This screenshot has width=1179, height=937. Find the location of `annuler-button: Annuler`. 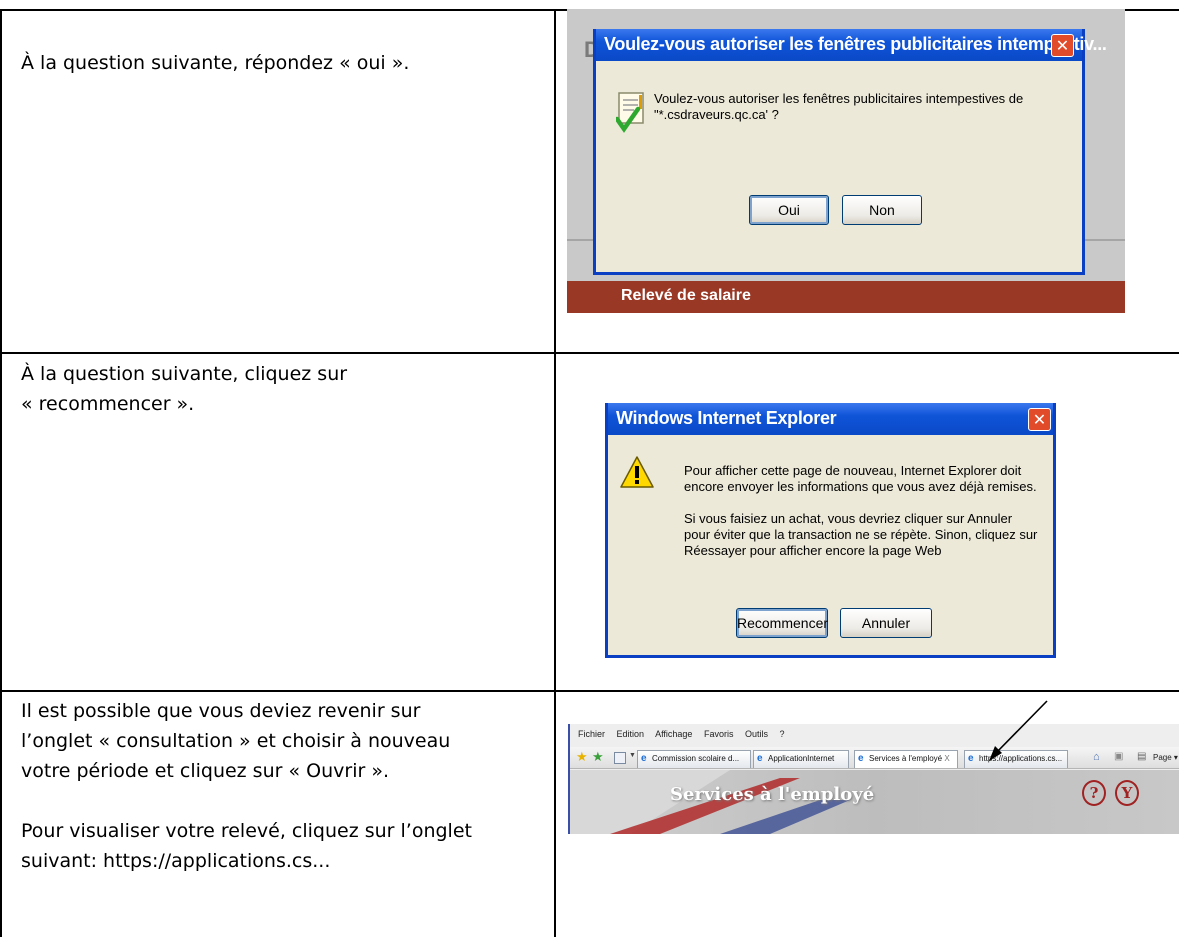

annuler-button: Annuler is located at coordinates (886, 623).